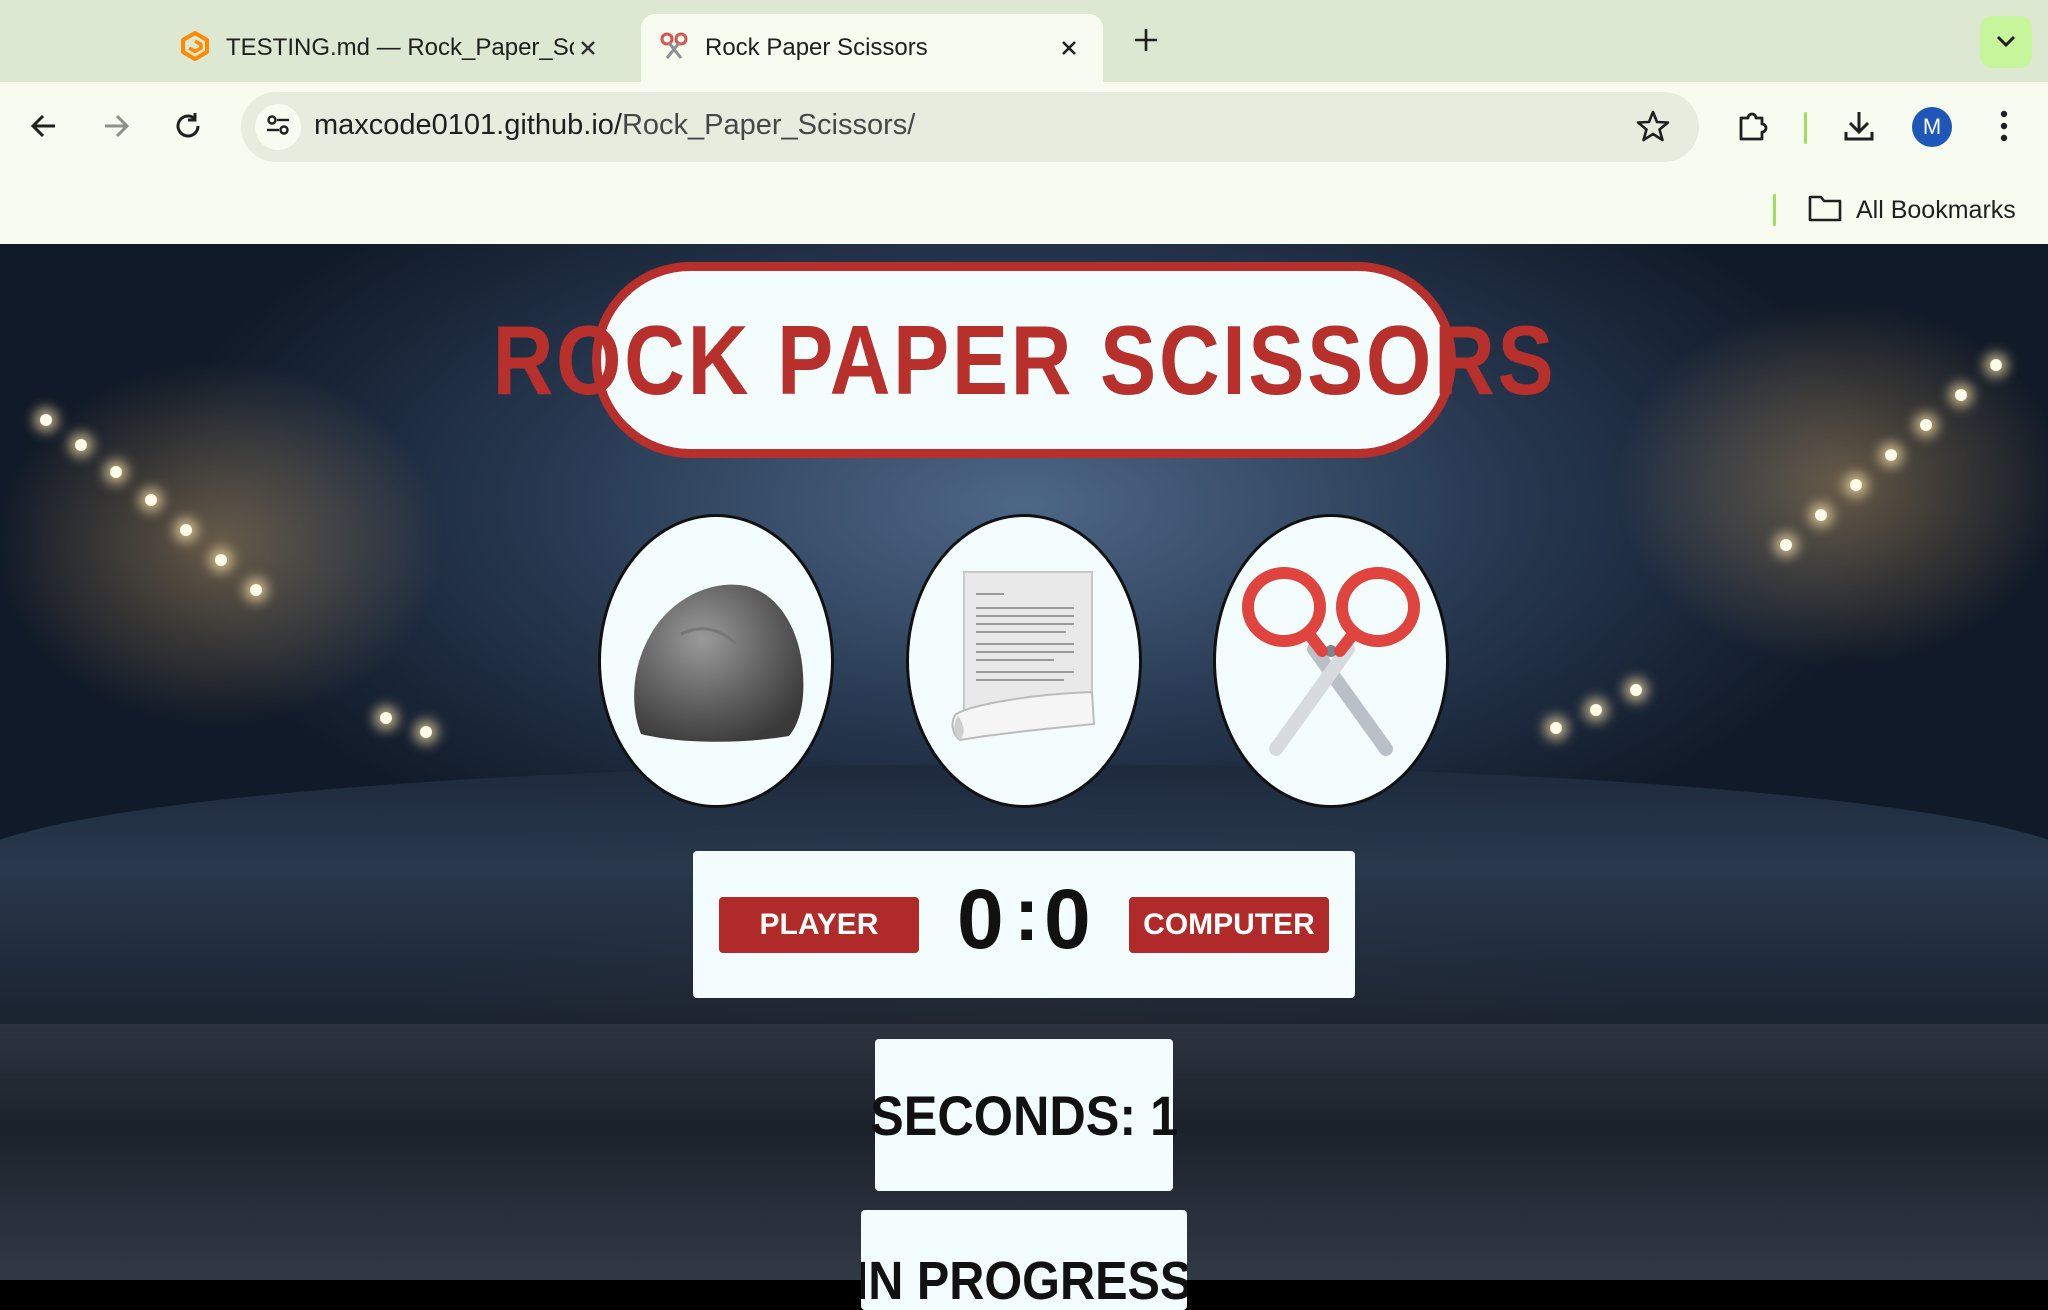  I want to click on paper-choice-button, so click(1024, 661).